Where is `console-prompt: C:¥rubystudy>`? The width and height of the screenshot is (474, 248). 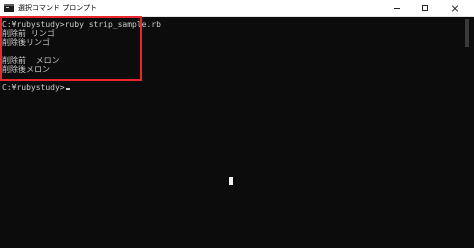 console-prompt: C:¥rubystudy> is located at coordinates (33, 87).